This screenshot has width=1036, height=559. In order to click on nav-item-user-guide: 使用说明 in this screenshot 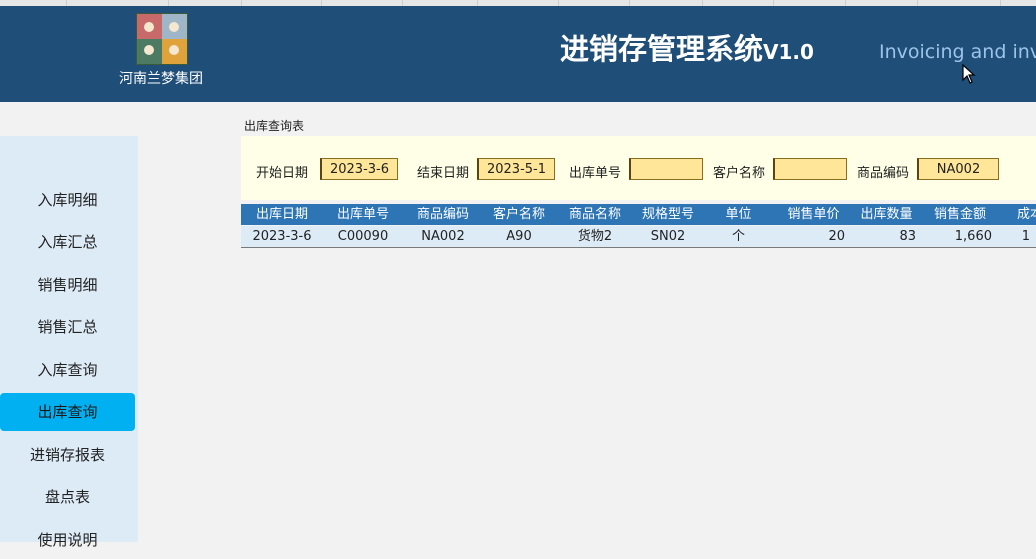, I will do `click(67, 540)`.